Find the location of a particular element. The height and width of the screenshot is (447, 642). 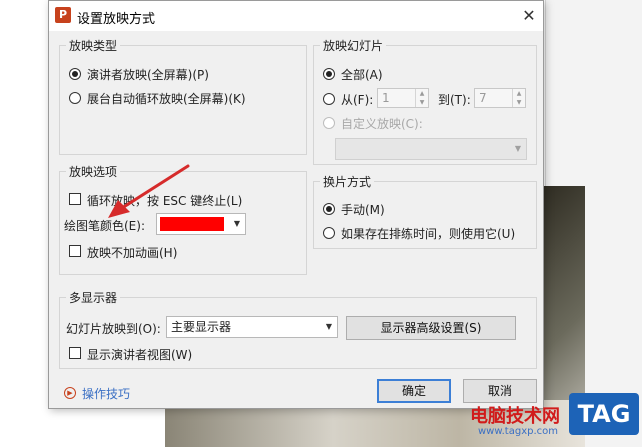

to-slide-value: 7 is located at coordinates (483, 98).